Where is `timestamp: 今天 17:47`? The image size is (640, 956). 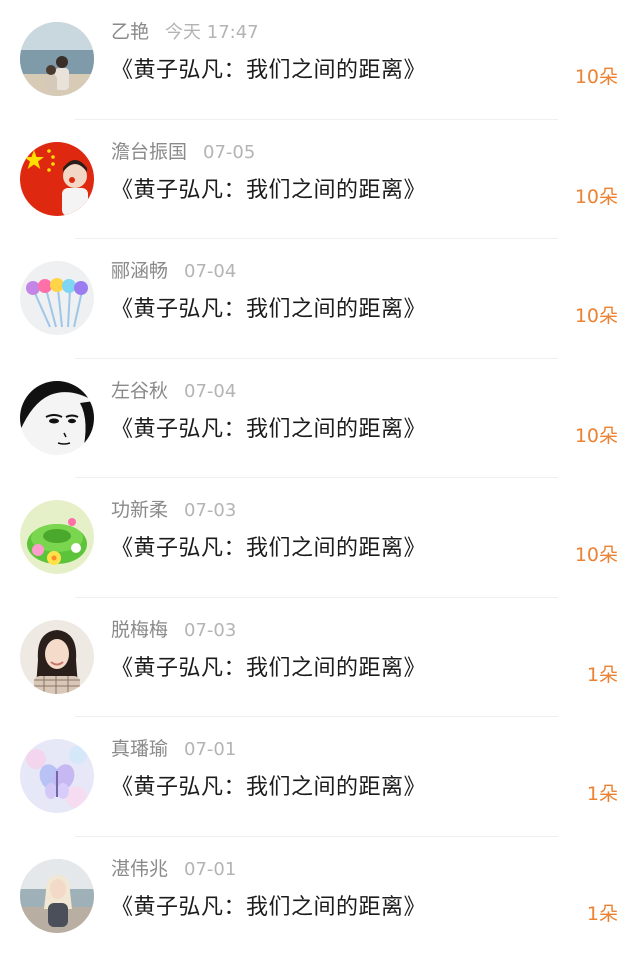 timestamp: 今天 17:47 is located at coordinates (212, 32).